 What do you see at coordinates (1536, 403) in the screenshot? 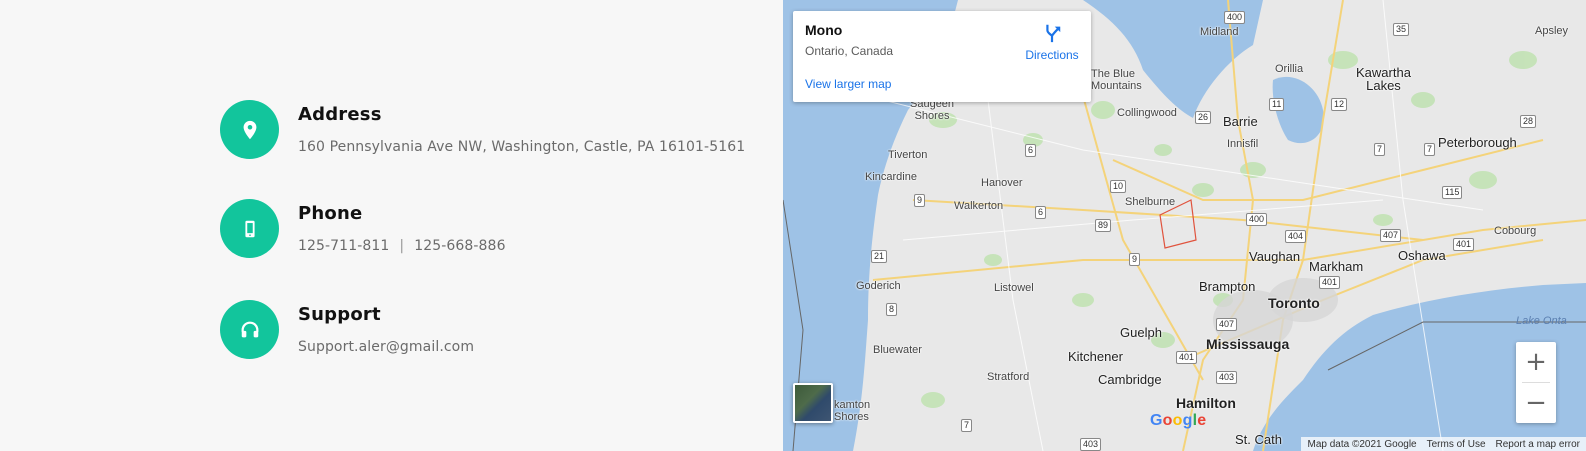
I see `zoom-out-button: −` at bounding box center [1536, 403].